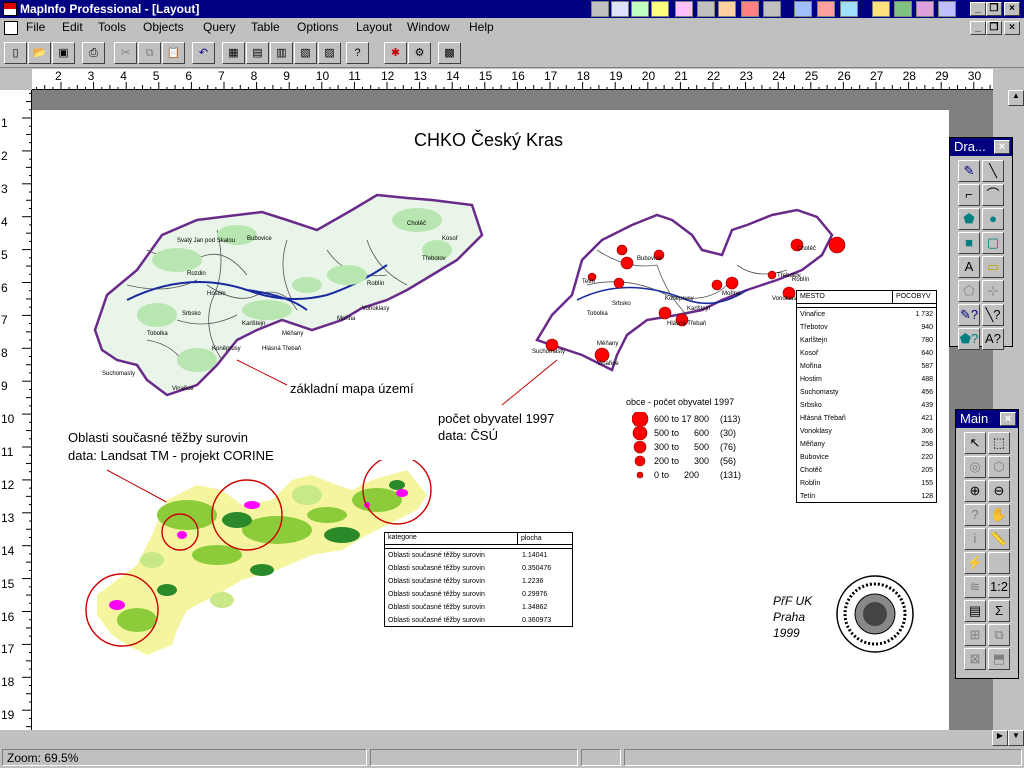 The height and width of the screenshot is (768, 1024). What do you see at coordinates (504, 738) in the screenshot?
I see `horizontal-scrollbar: ▶` at bounding box center [504, 738].